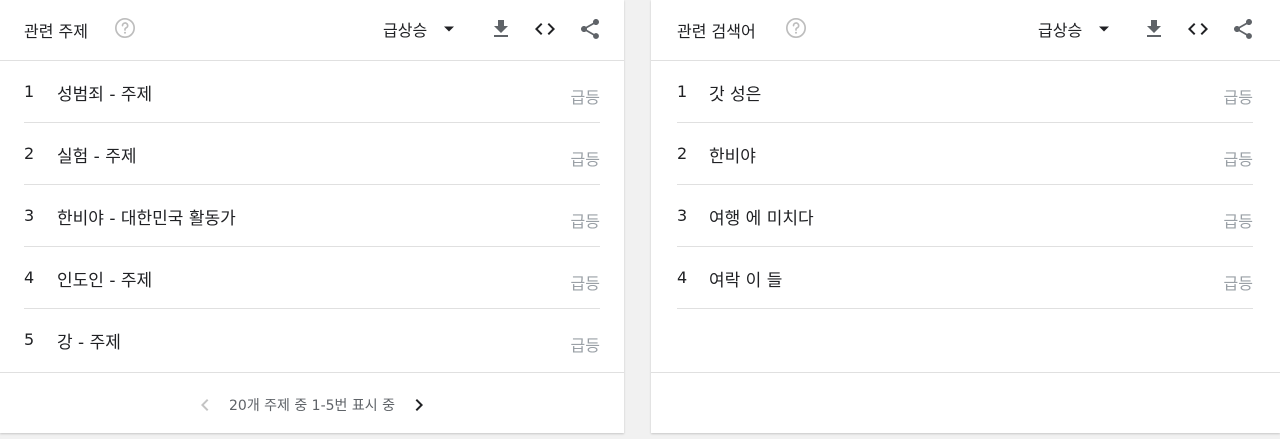 The image size is (1280, 439). What do you see at coordinates (146, 216) in the screenshot?
I see `item-label: 한비야 - 대한민국 활동가` at bounding box center [146, 216].